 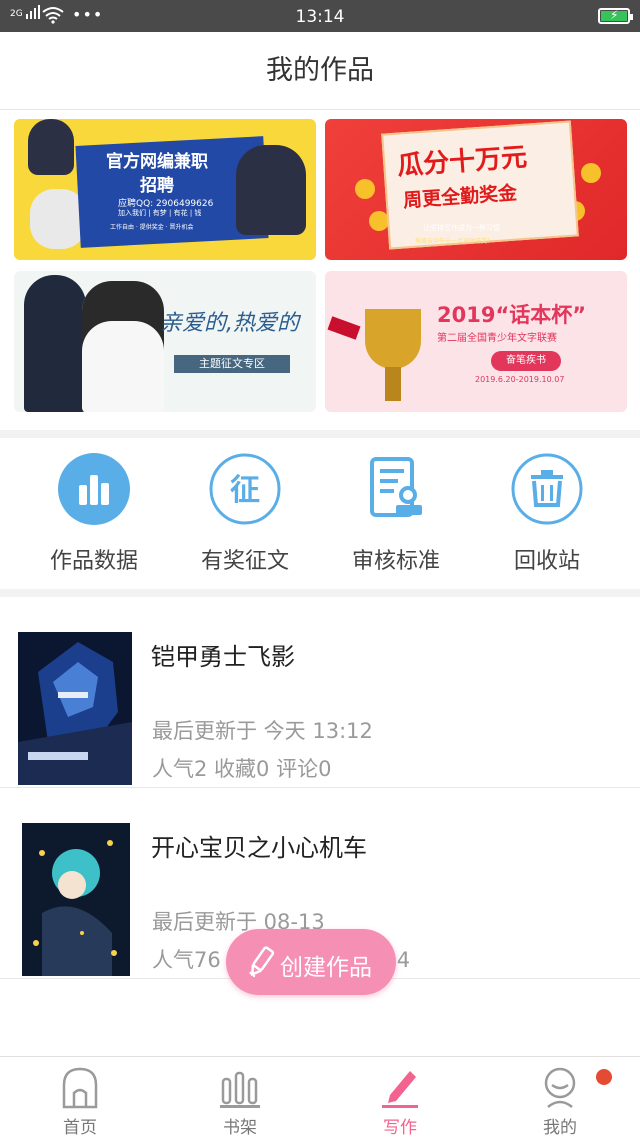 What do you see at coordinates (186, 960) in the screenshot?
I see `work-stats-left: 人气76` at bounding box center [186, 960].